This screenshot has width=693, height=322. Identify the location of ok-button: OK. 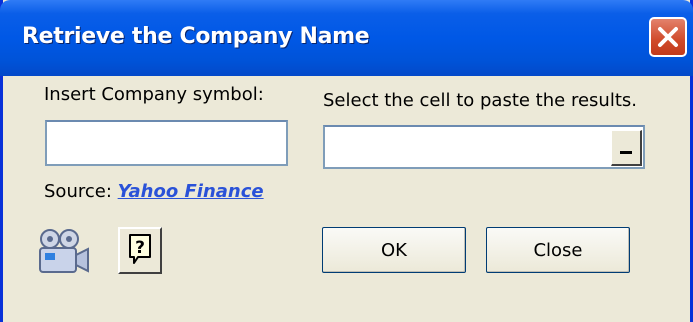
(394, 250).